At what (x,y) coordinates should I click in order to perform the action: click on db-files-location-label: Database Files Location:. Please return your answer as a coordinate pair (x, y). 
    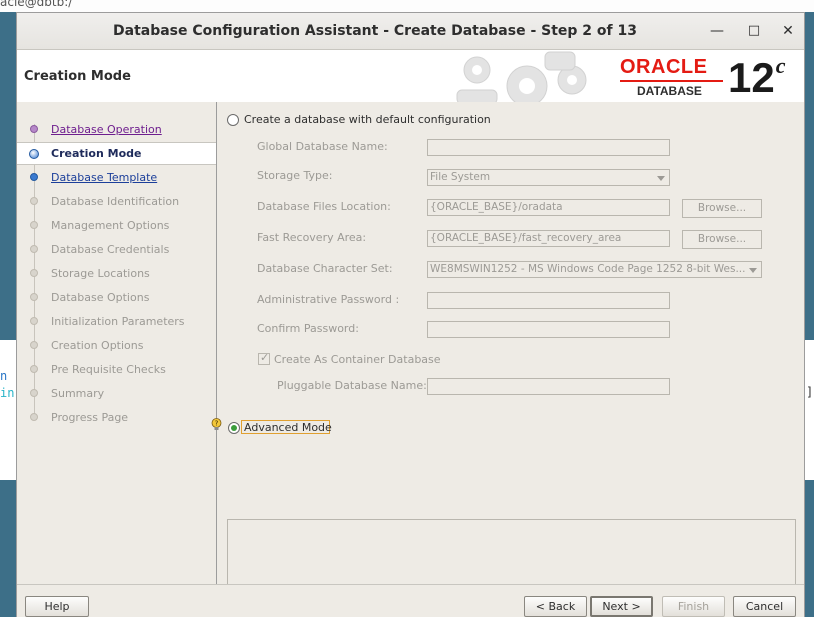
    Looking at the image, I should click on (324, 206).